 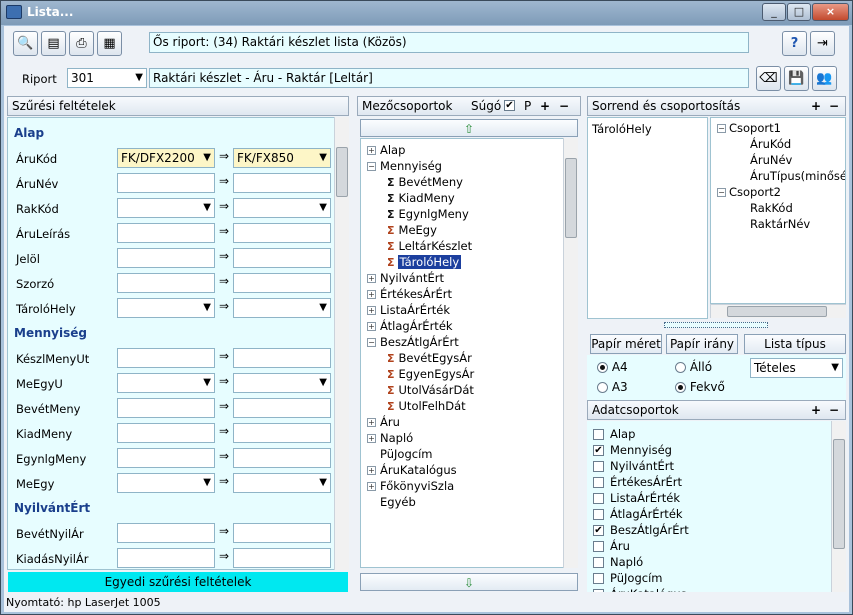 I want to click on fieldgroup-item: + ÁtlagÁrÉrték, so click(x=410, y=326).